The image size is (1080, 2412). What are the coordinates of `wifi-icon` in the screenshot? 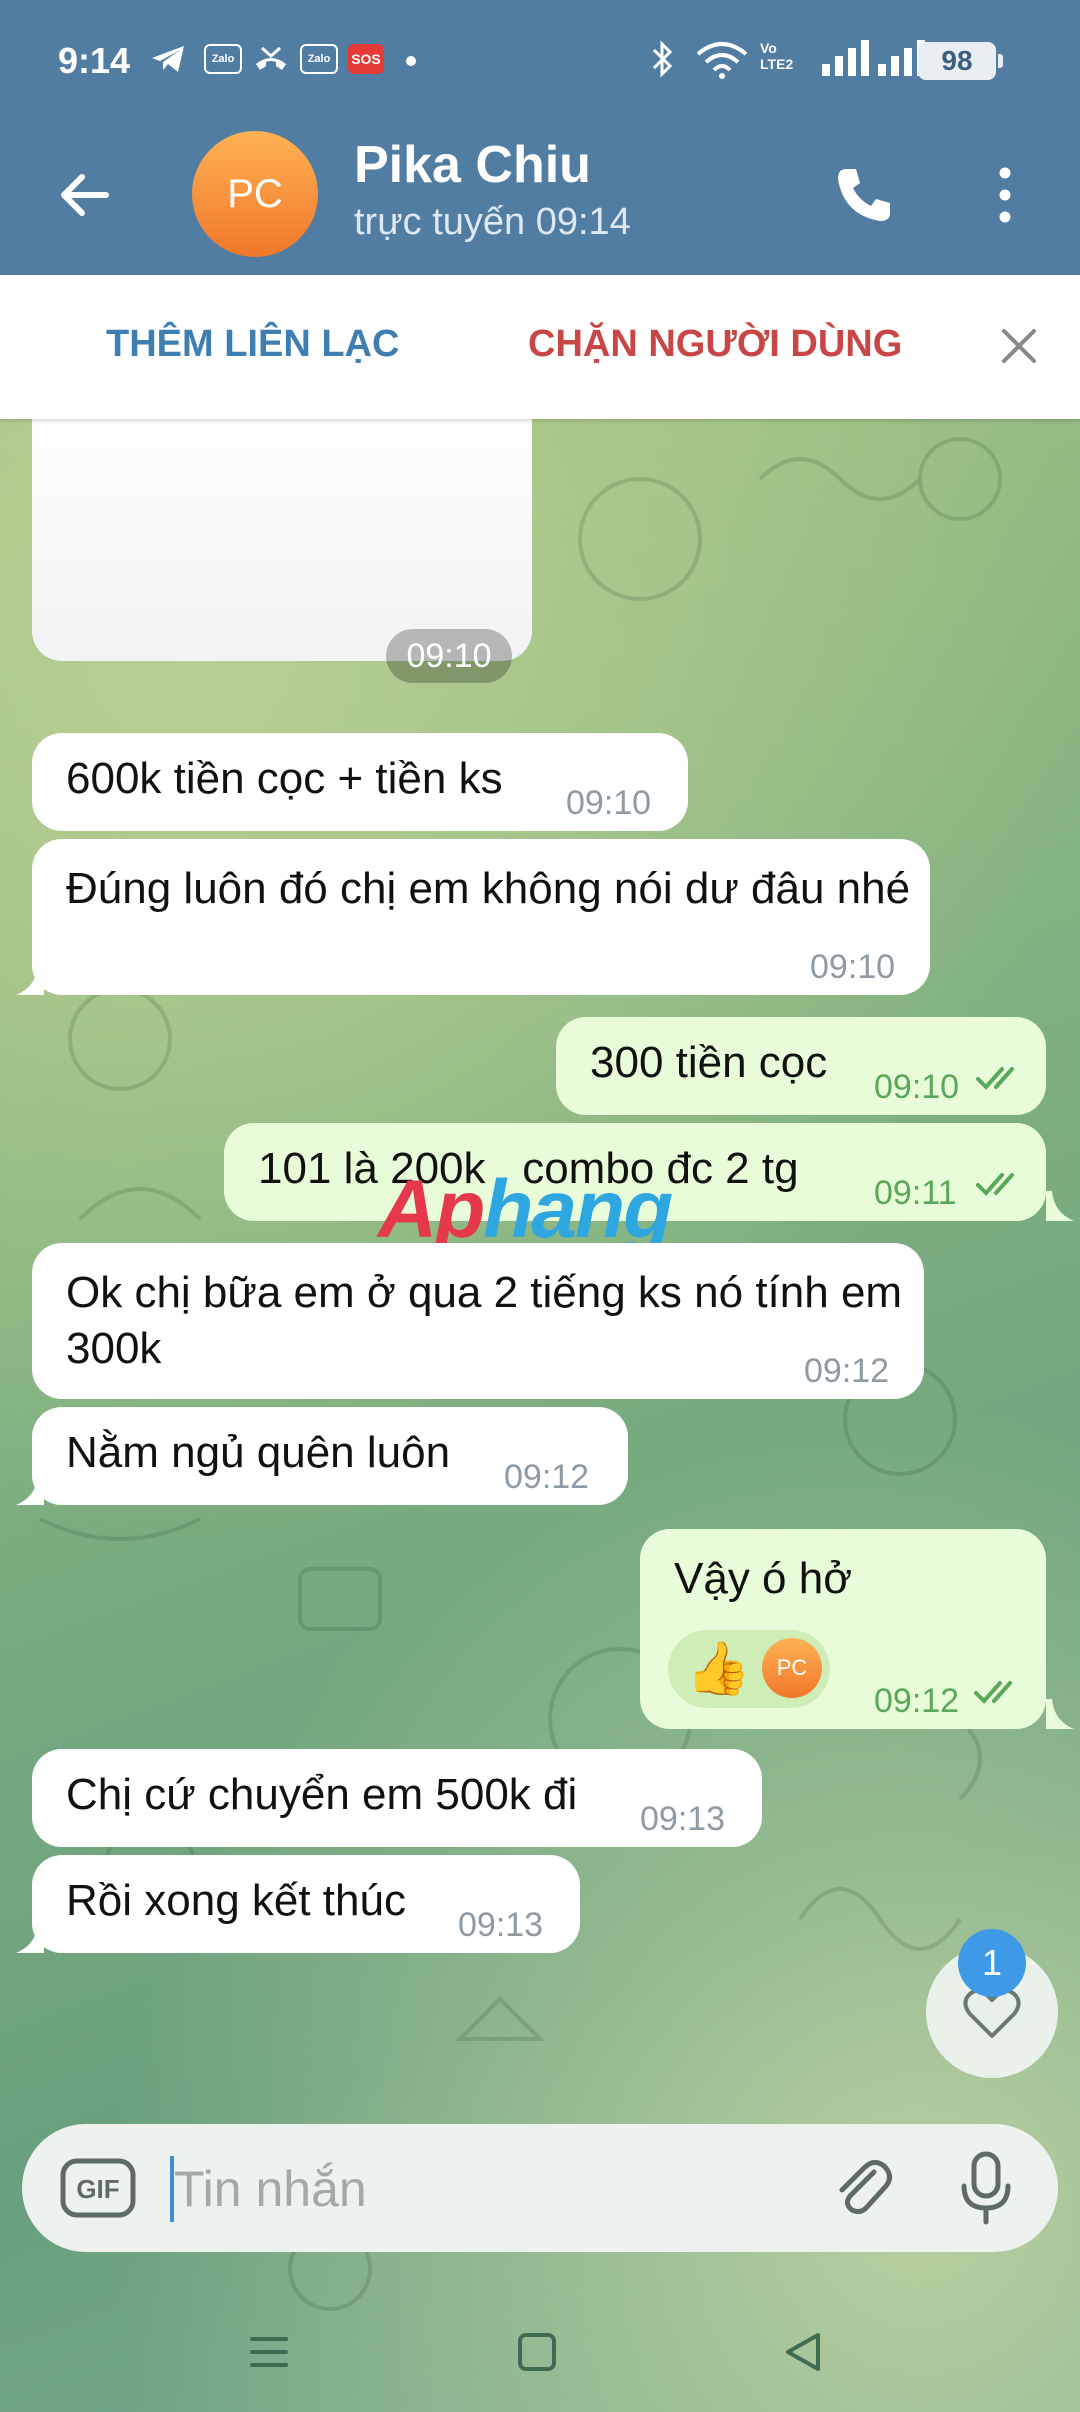 It's located at (722, 60).